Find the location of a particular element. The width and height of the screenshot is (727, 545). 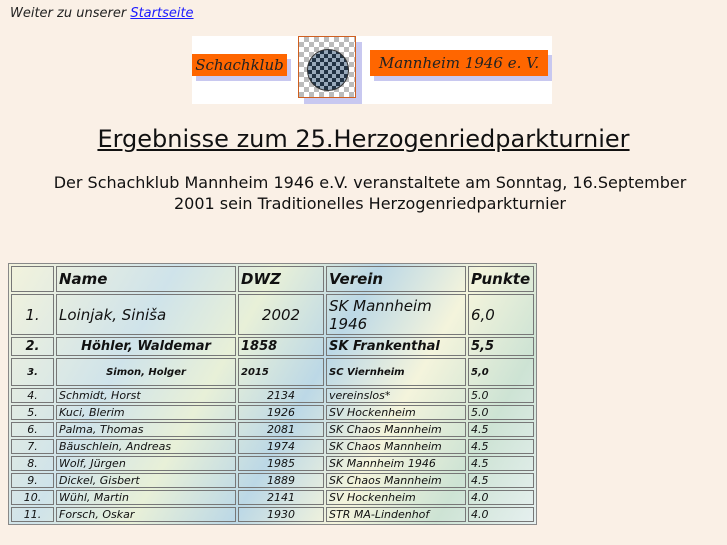

cell-verein: STR MA-Lindenhof is located at coordinates (396, 514).